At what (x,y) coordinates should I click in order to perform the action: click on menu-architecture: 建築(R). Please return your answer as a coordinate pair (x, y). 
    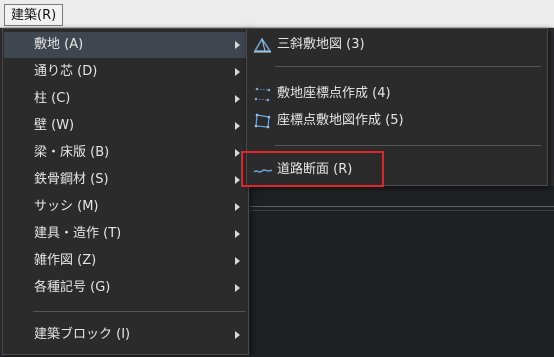
    Looking at the image, I should click on (34, 15).